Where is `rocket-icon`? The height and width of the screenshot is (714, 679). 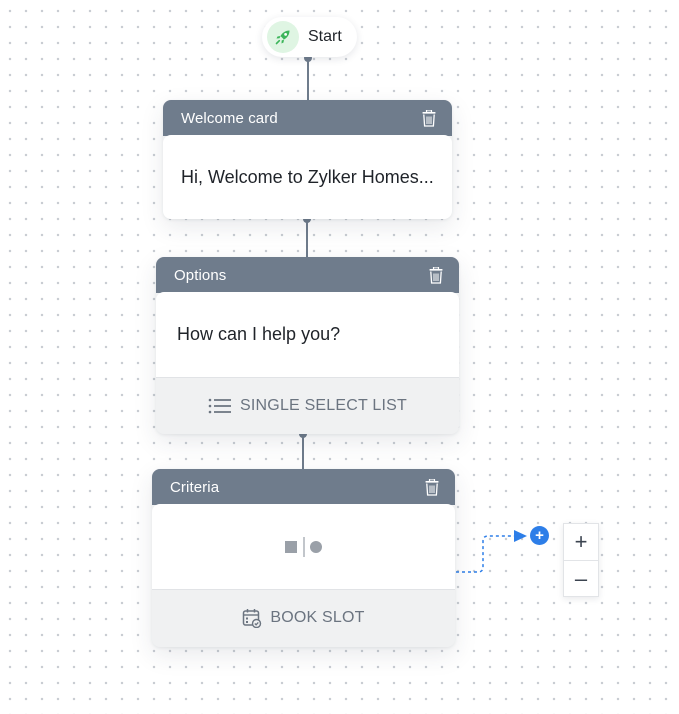 rocket-icon is located at coordinates (283, 37).